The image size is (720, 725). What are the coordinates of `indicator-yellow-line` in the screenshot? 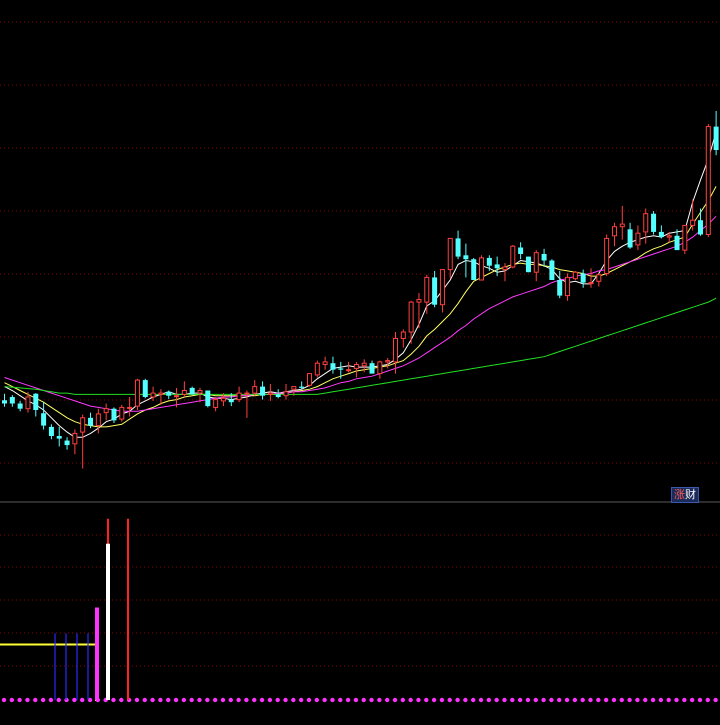 It's located at (49, 672).